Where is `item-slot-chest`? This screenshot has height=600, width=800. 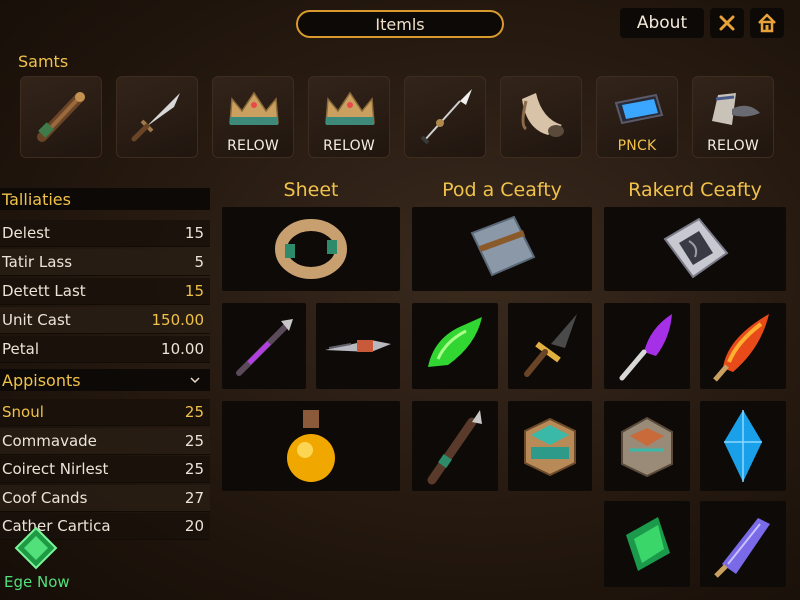
item-slot-chest is located at coordinates (550, 446).